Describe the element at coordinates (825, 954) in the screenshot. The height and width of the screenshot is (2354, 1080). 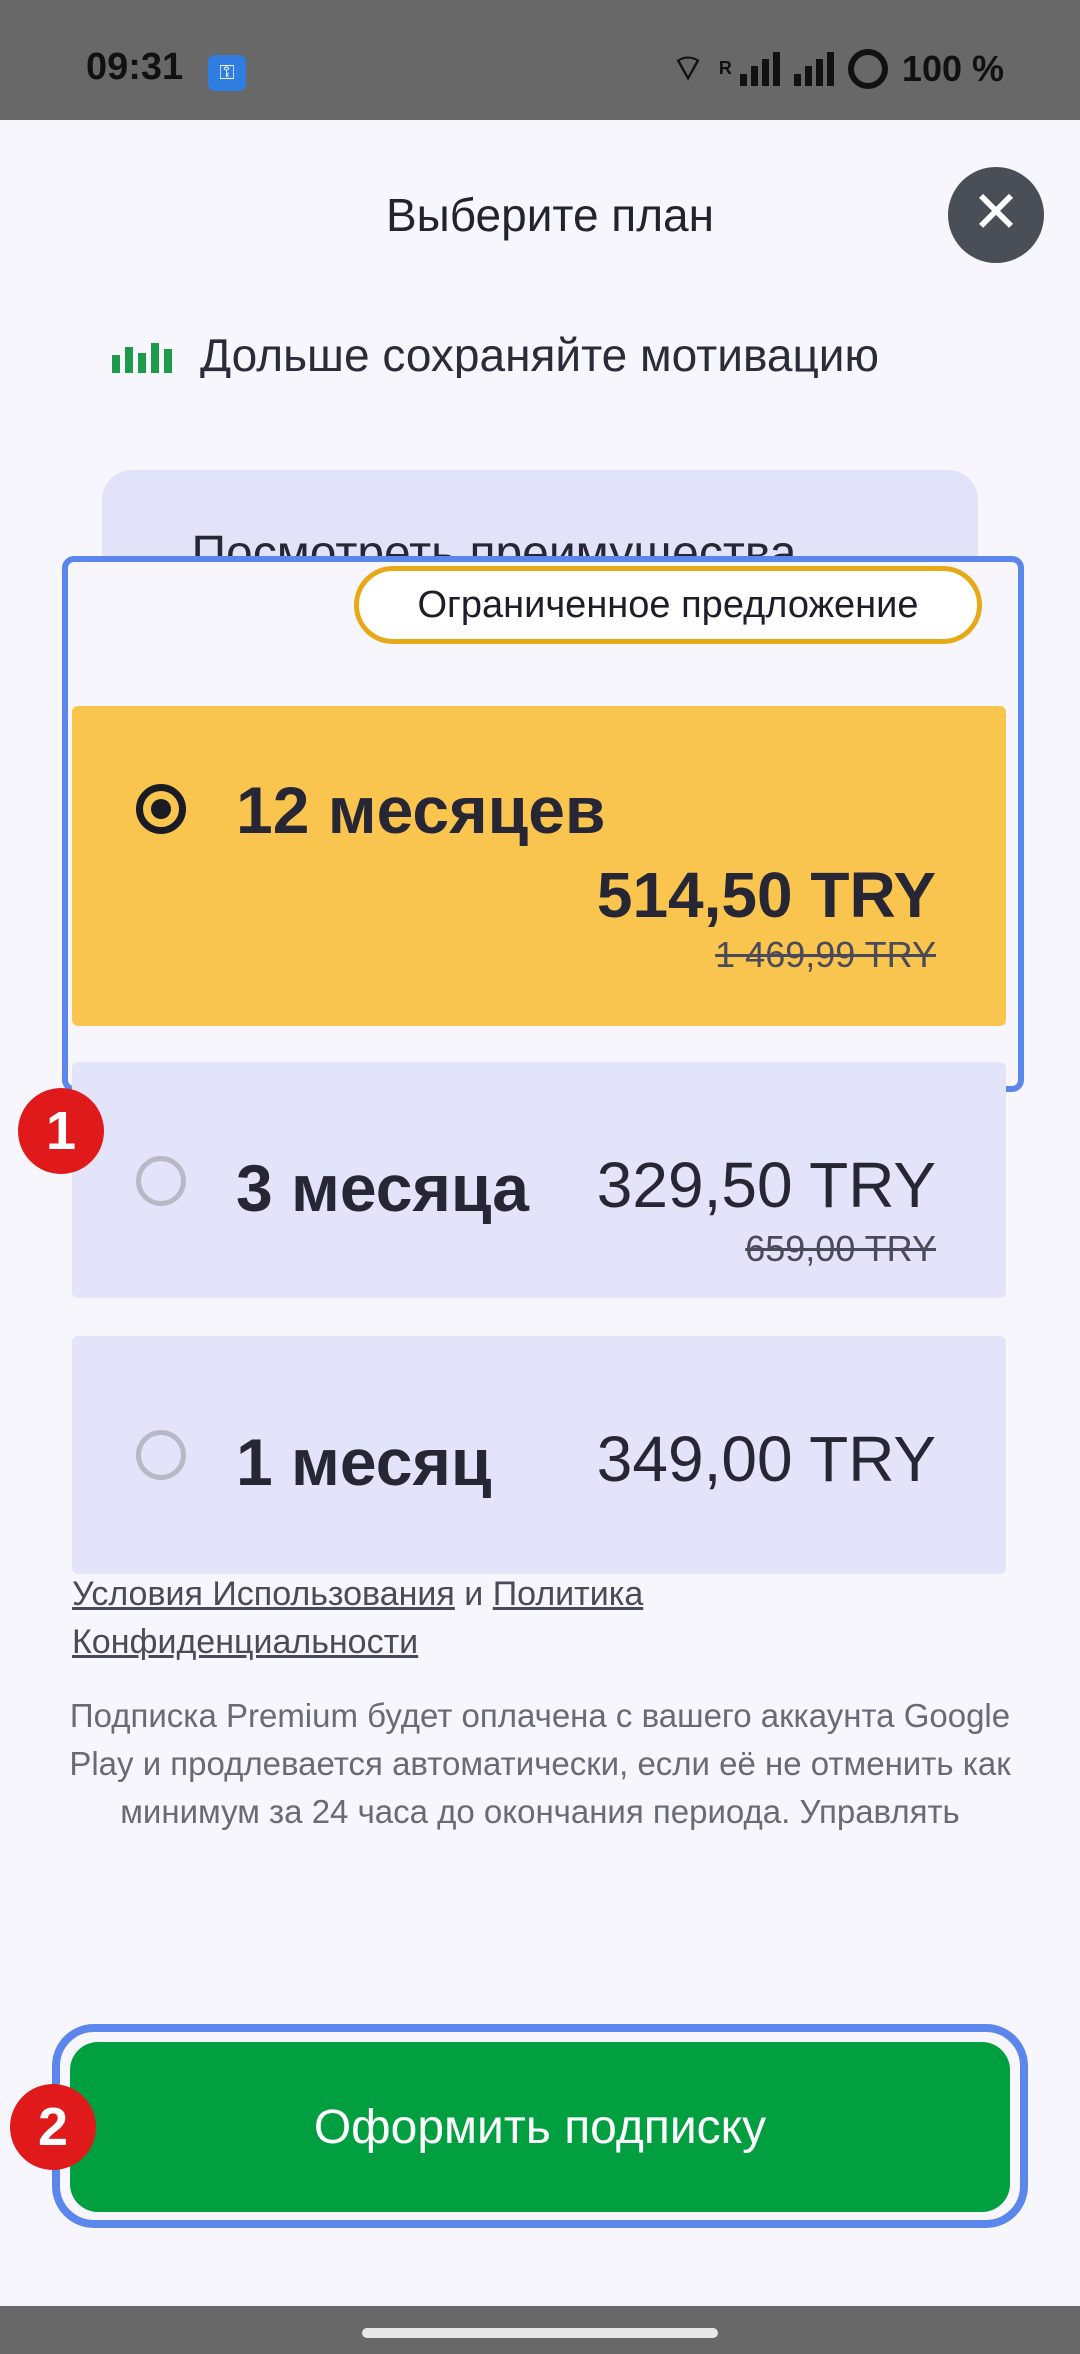
I see `plan-old-price: 1 469,99 TRY` at that location.